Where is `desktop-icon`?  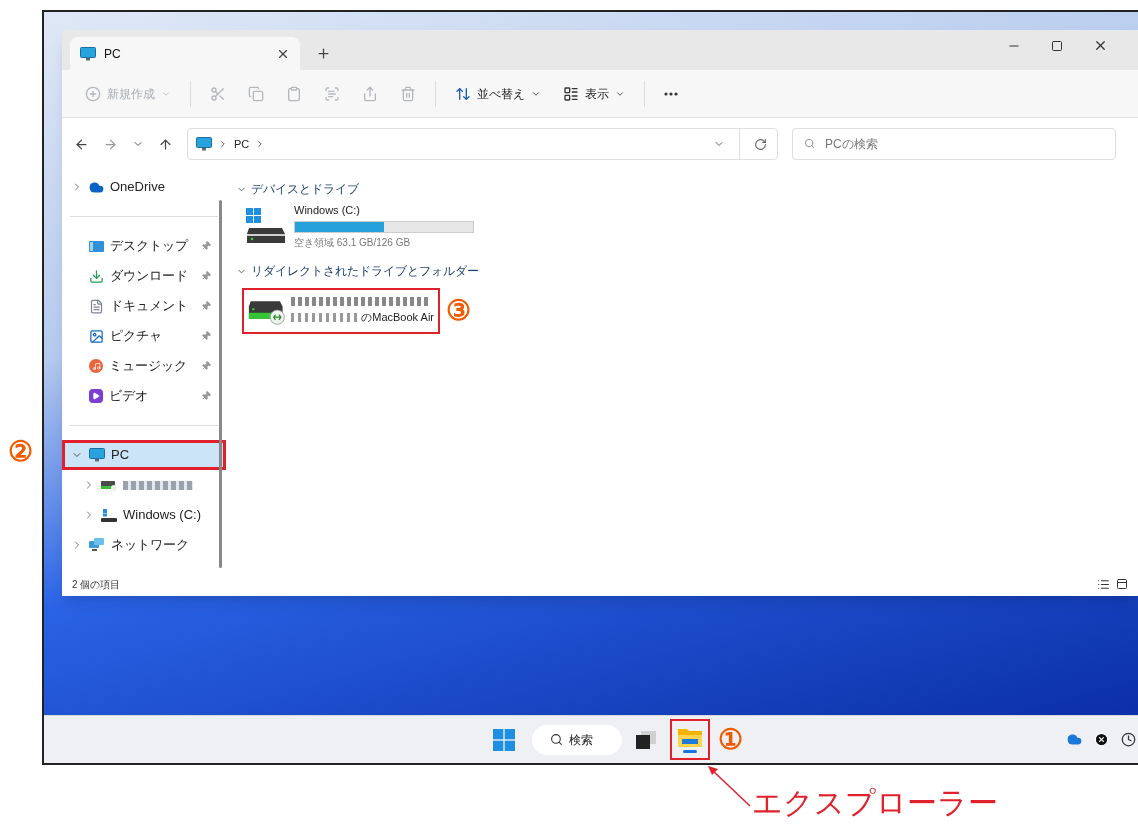 desktop-icon is located at coordinates (96, 246).